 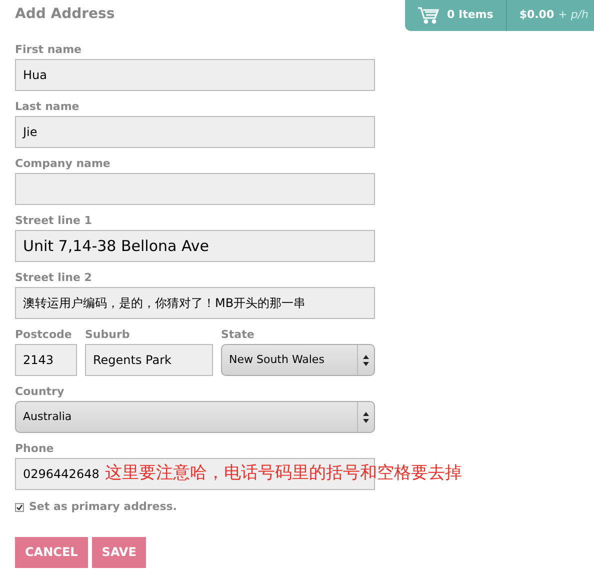 I want to click on field-label: Phone, so click(x=35, y=448).